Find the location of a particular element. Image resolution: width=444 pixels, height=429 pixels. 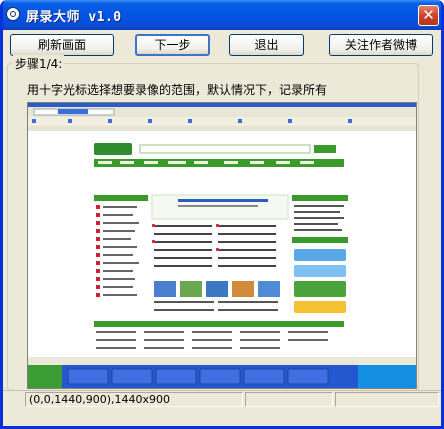

status-bar: (0,0,1440,900),1440x900 is located at coordinates (222, 399).